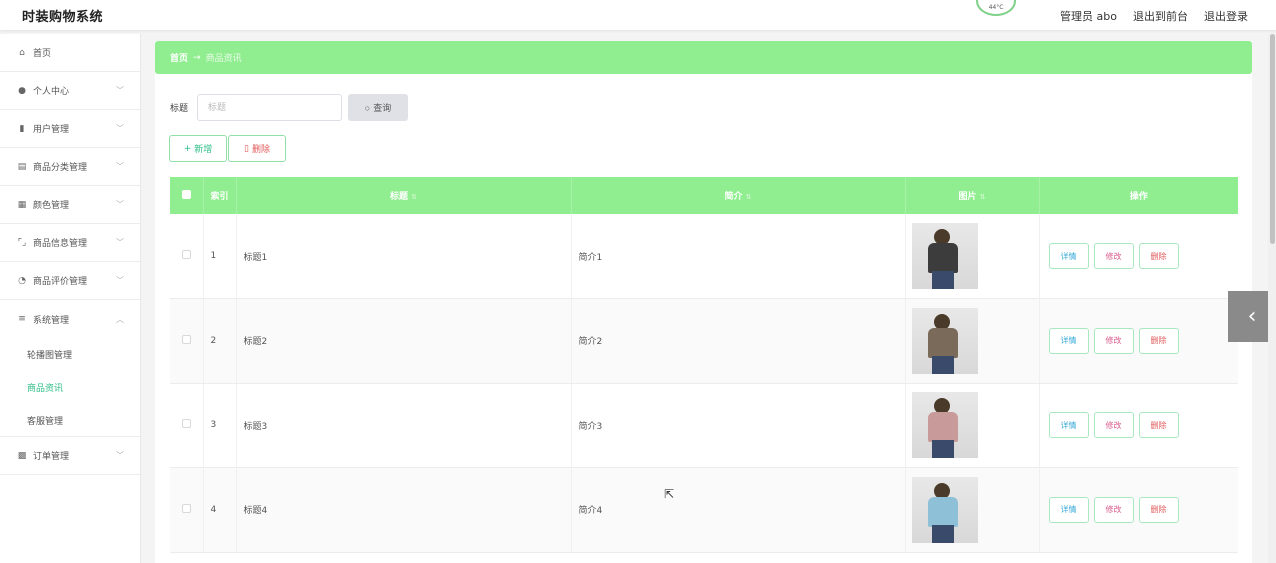 This screenshot has width=1276, height=563. I want to click on user-icon: ●, so click(22, 90).